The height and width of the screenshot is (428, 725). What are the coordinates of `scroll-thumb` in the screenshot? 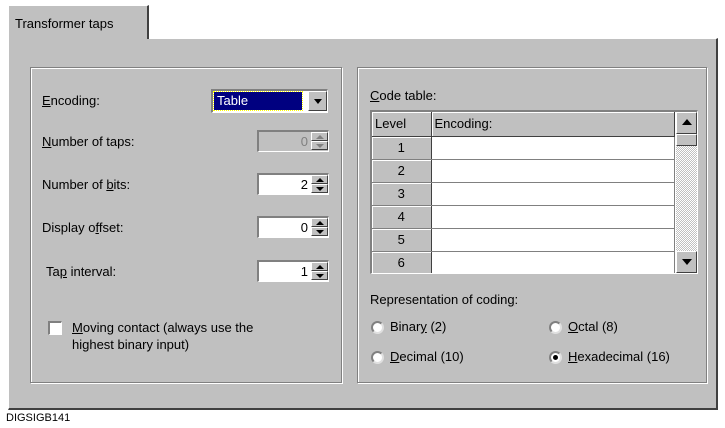 It's located at (686, 140).